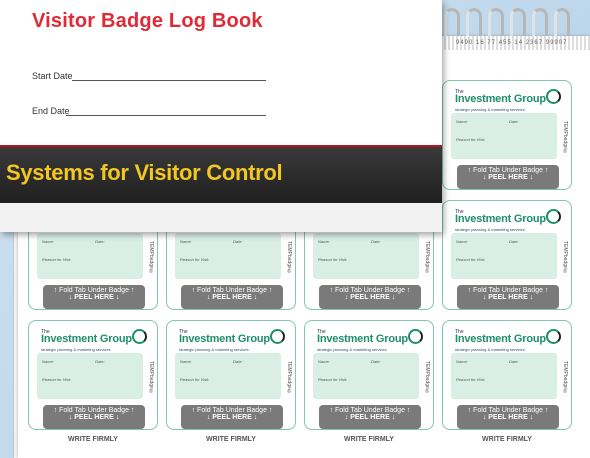 The width and height of the screenshot is (590, 458). I want to click on cover-title: Visitor Badge Log Book, so click(147, 21).